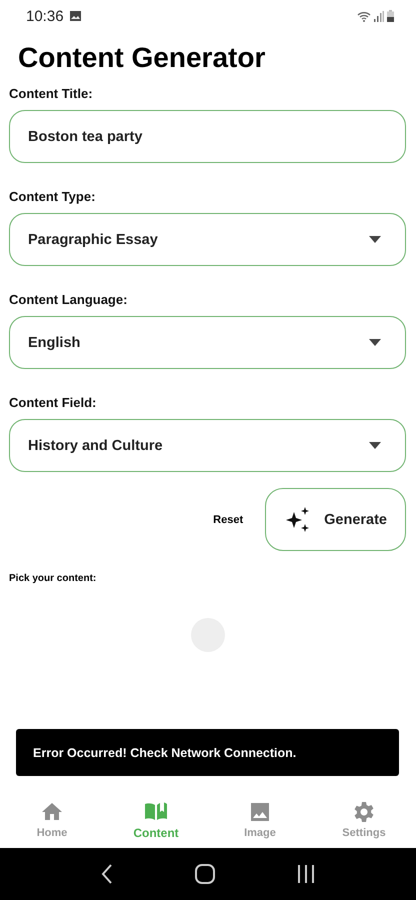 Image resolution: width=416 pixels, height=900 pixels. I want to click on field-label: Content Title:, so click(51, 93).